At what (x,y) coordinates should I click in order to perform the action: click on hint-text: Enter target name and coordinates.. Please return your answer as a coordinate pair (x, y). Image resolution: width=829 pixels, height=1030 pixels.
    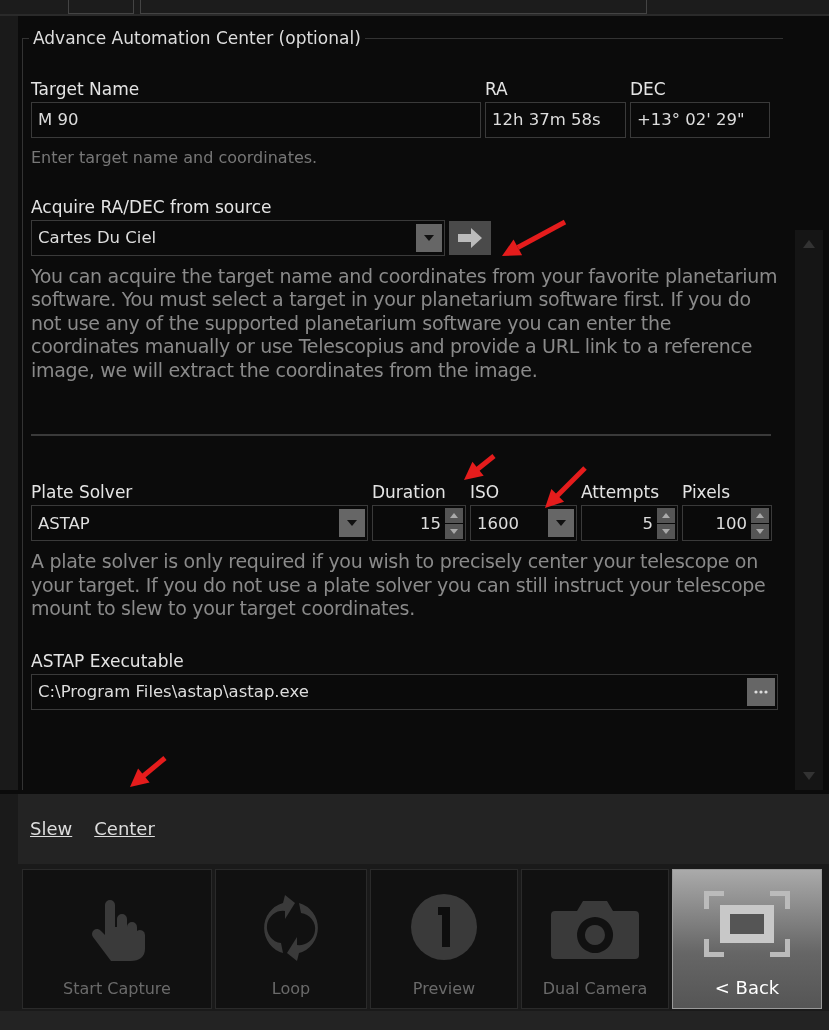
    Looking at the image, I should click on (175, 157).